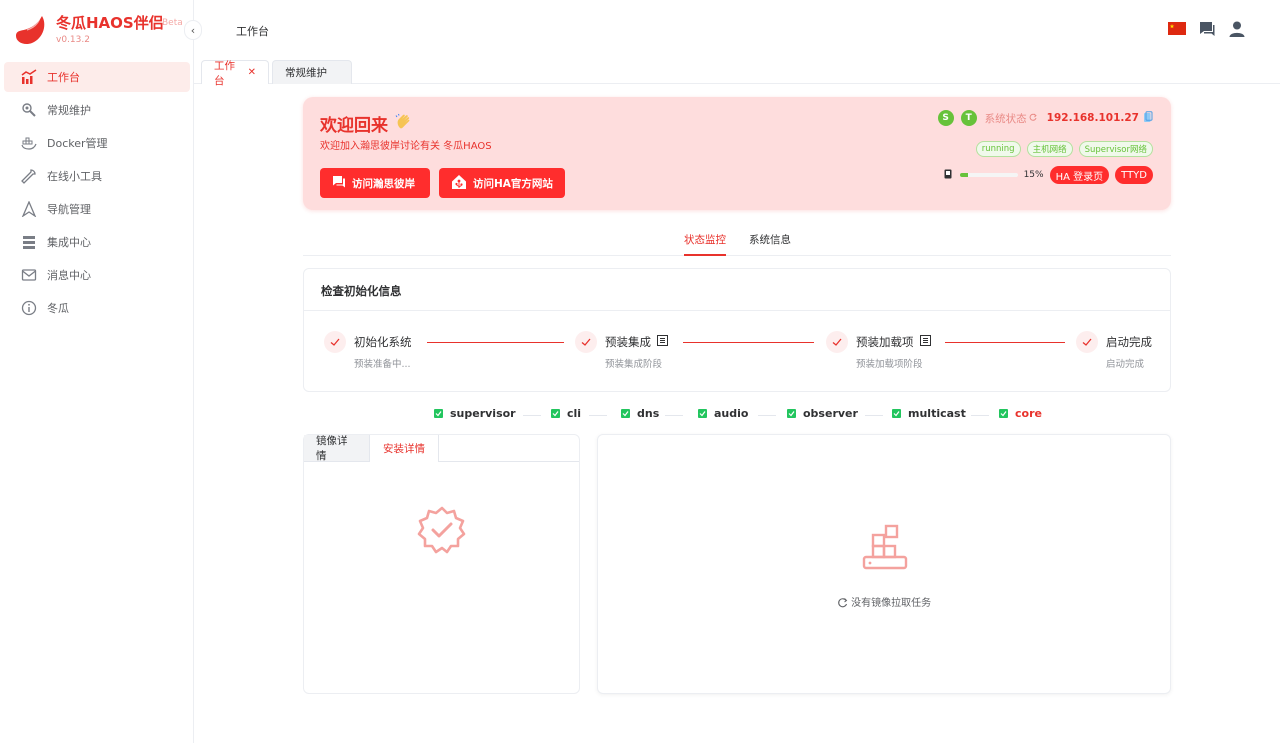 The width and height of the screenshot is (1280, 743). I want to click on collapse-sidebar-button: ‹, so click(193, 30).